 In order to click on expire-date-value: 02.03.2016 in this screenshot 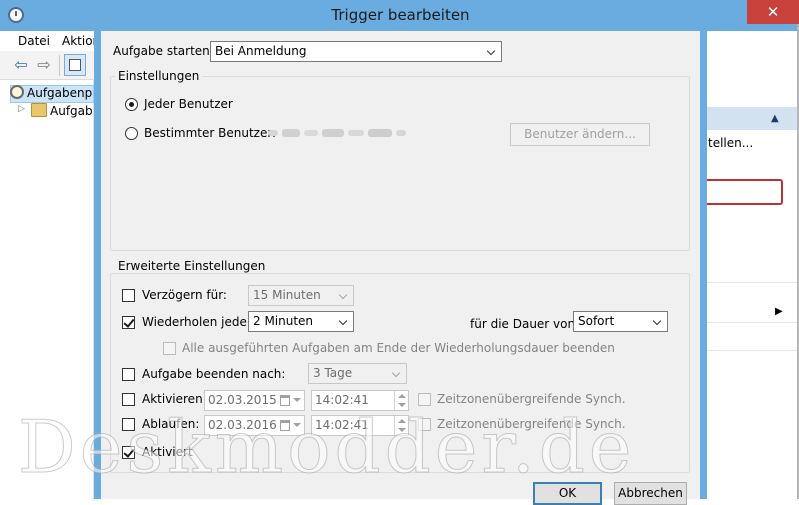, I will do `click(242, 425)`.